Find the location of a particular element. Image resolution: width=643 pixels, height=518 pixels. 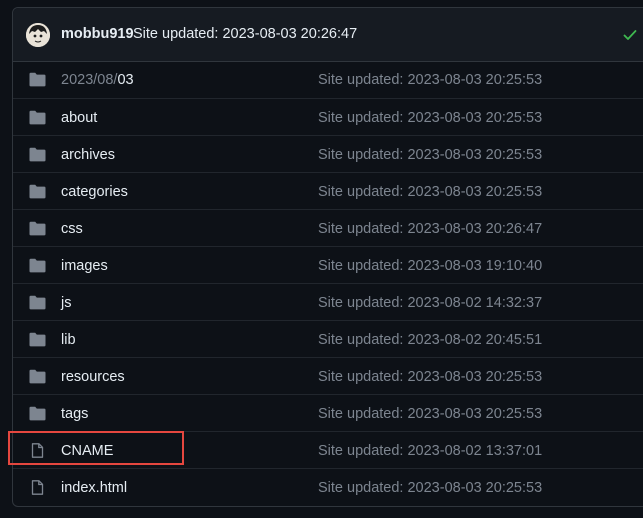

file-icon is located at coordinates (37, 487).